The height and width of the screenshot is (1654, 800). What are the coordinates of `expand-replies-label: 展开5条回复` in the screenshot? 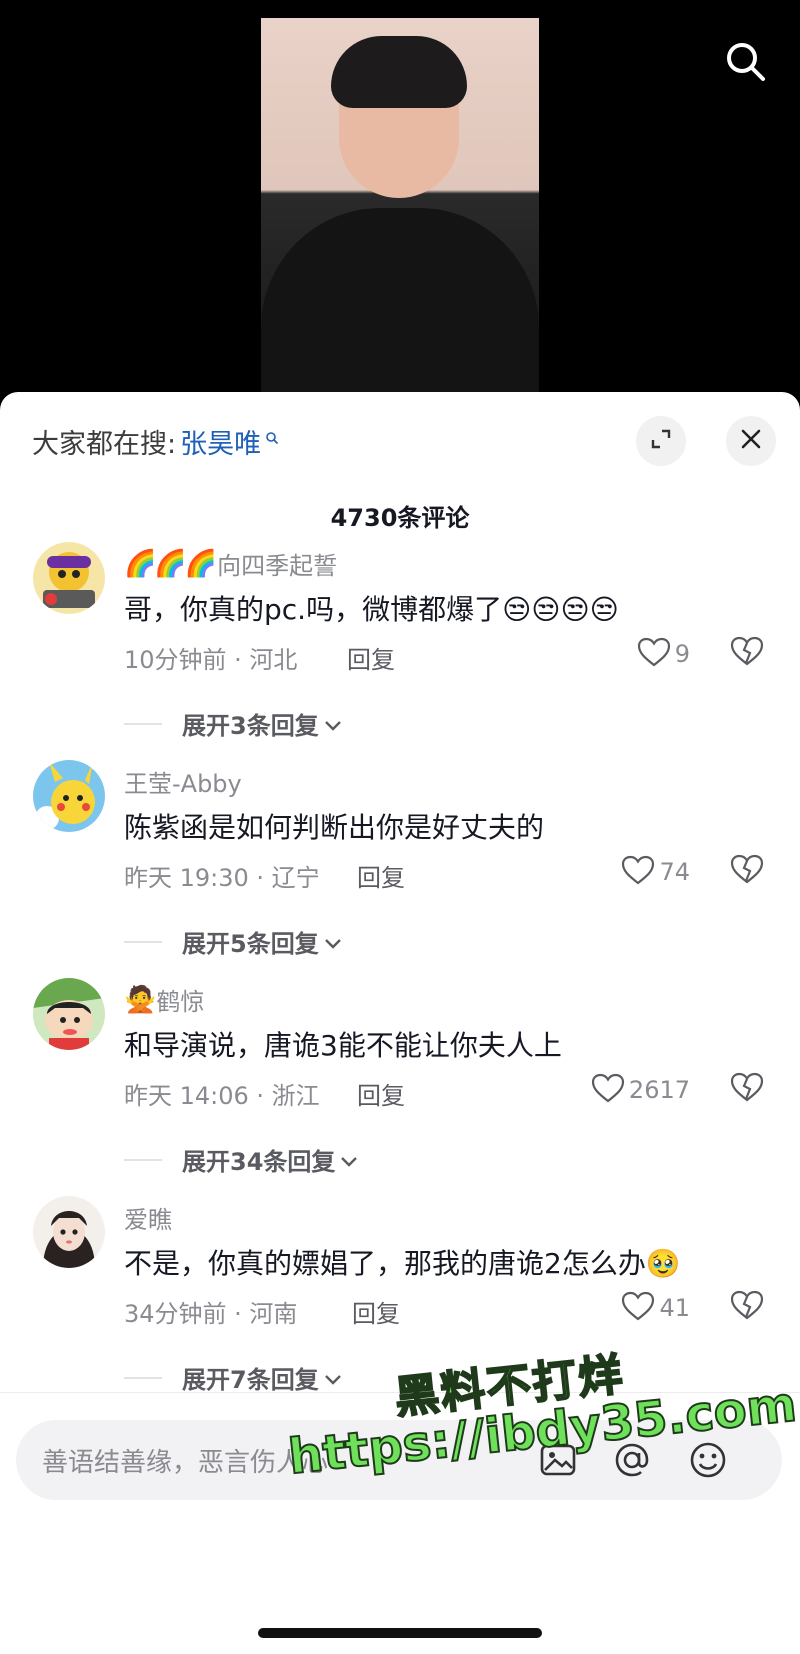 It's located at (250, 944).